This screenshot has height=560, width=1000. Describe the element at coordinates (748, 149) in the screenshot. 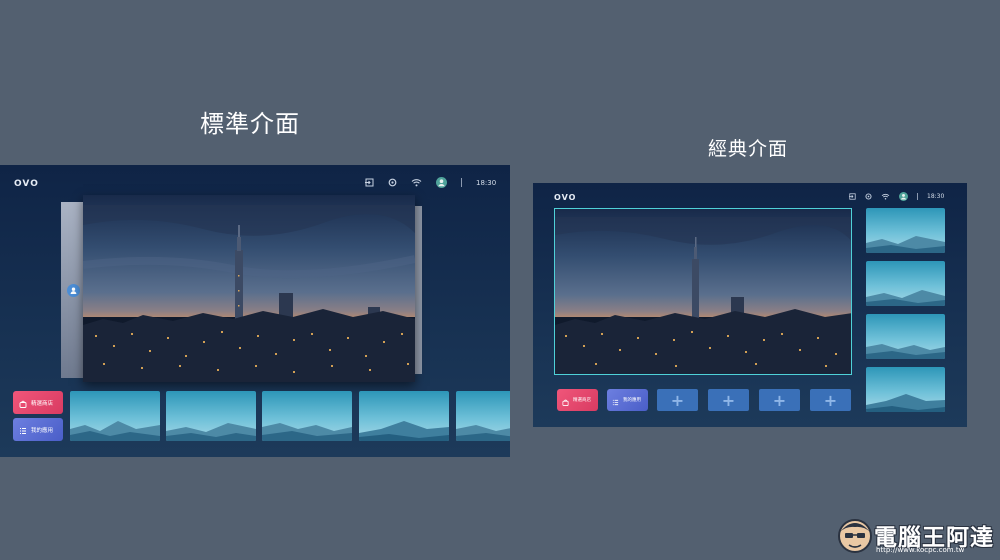

I see `caption-classic-interface: 經典介面` at that location.